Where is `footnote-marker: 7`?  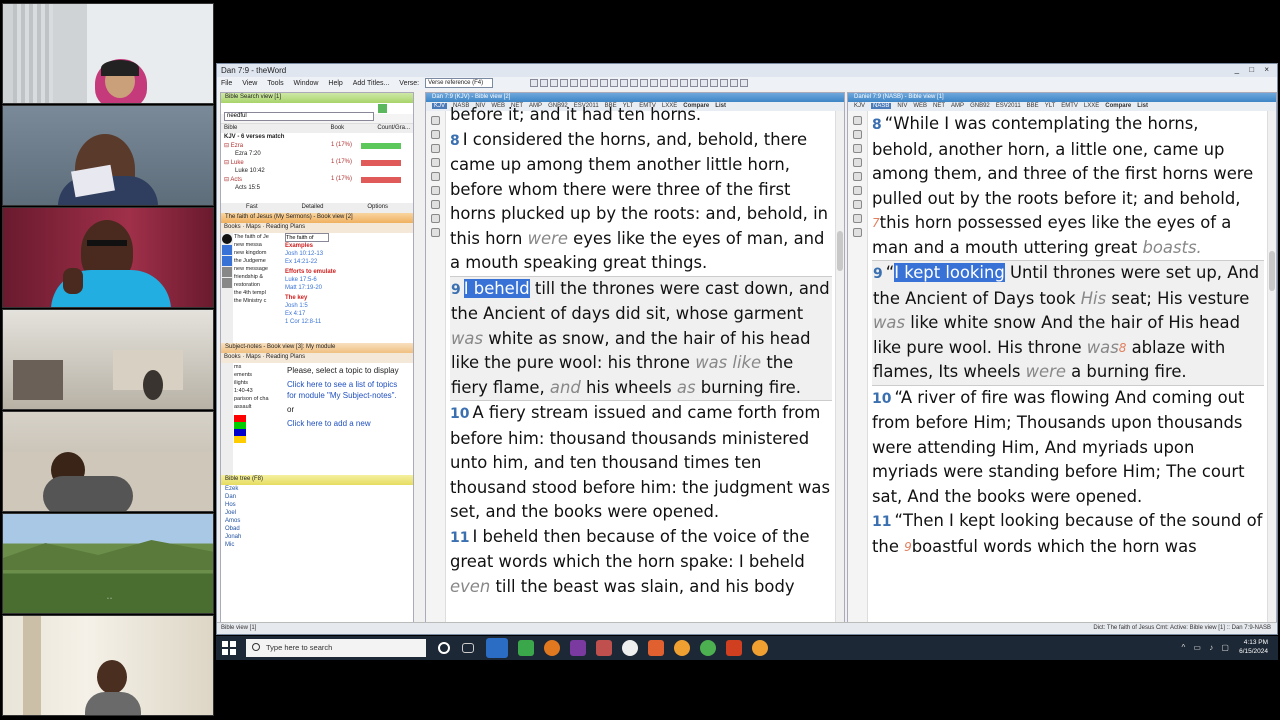 footnote-marker: 7 is located at coordinates (876, 223).